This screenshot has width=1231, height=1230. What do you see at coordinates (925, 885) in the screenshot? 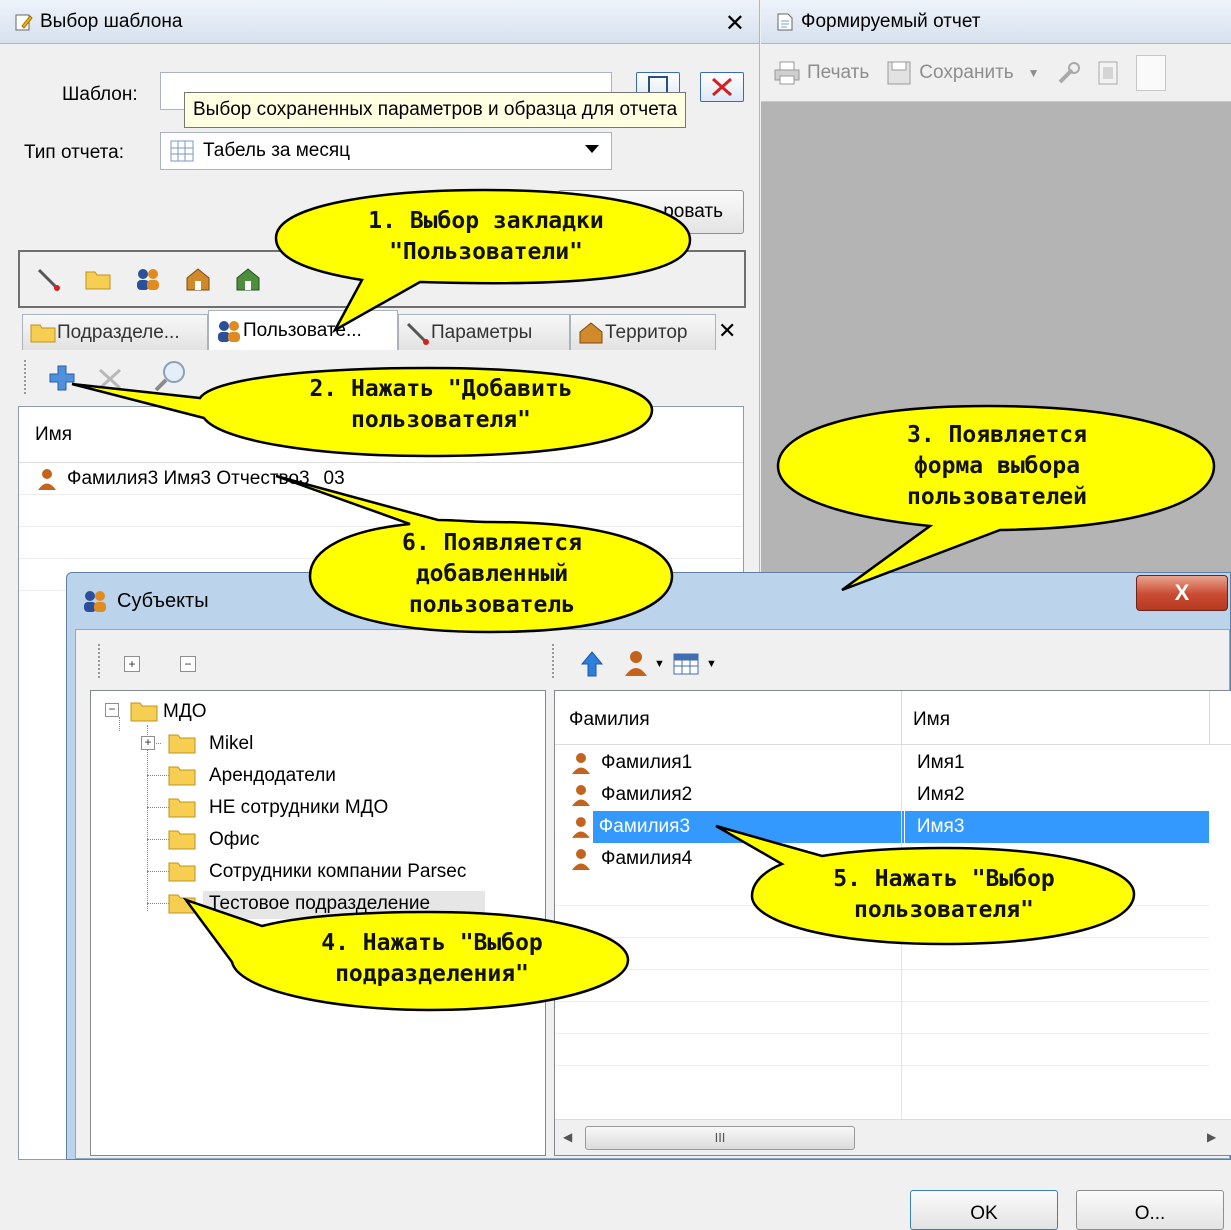
I see `callout-5-bubble` at bounding box center [925, 885].